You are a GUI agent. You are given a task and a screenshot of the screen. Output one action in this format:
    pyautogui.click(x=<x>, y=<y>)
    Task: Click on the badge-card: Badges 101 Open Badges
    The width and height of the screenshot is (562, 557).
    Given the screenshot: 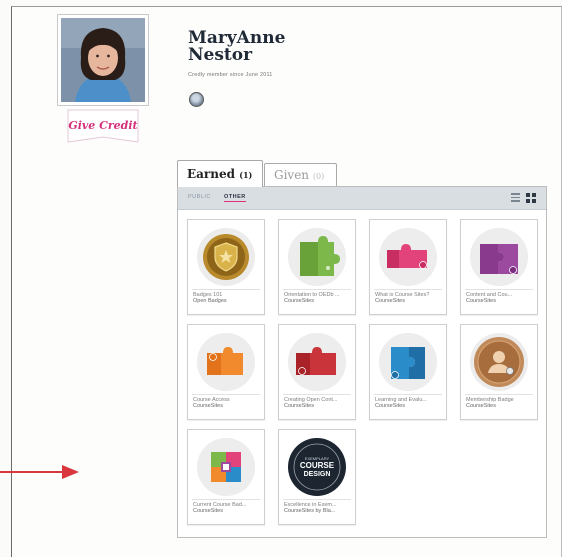 What is the action you would take?
    pyautogui.click(x=226, y=267)
    